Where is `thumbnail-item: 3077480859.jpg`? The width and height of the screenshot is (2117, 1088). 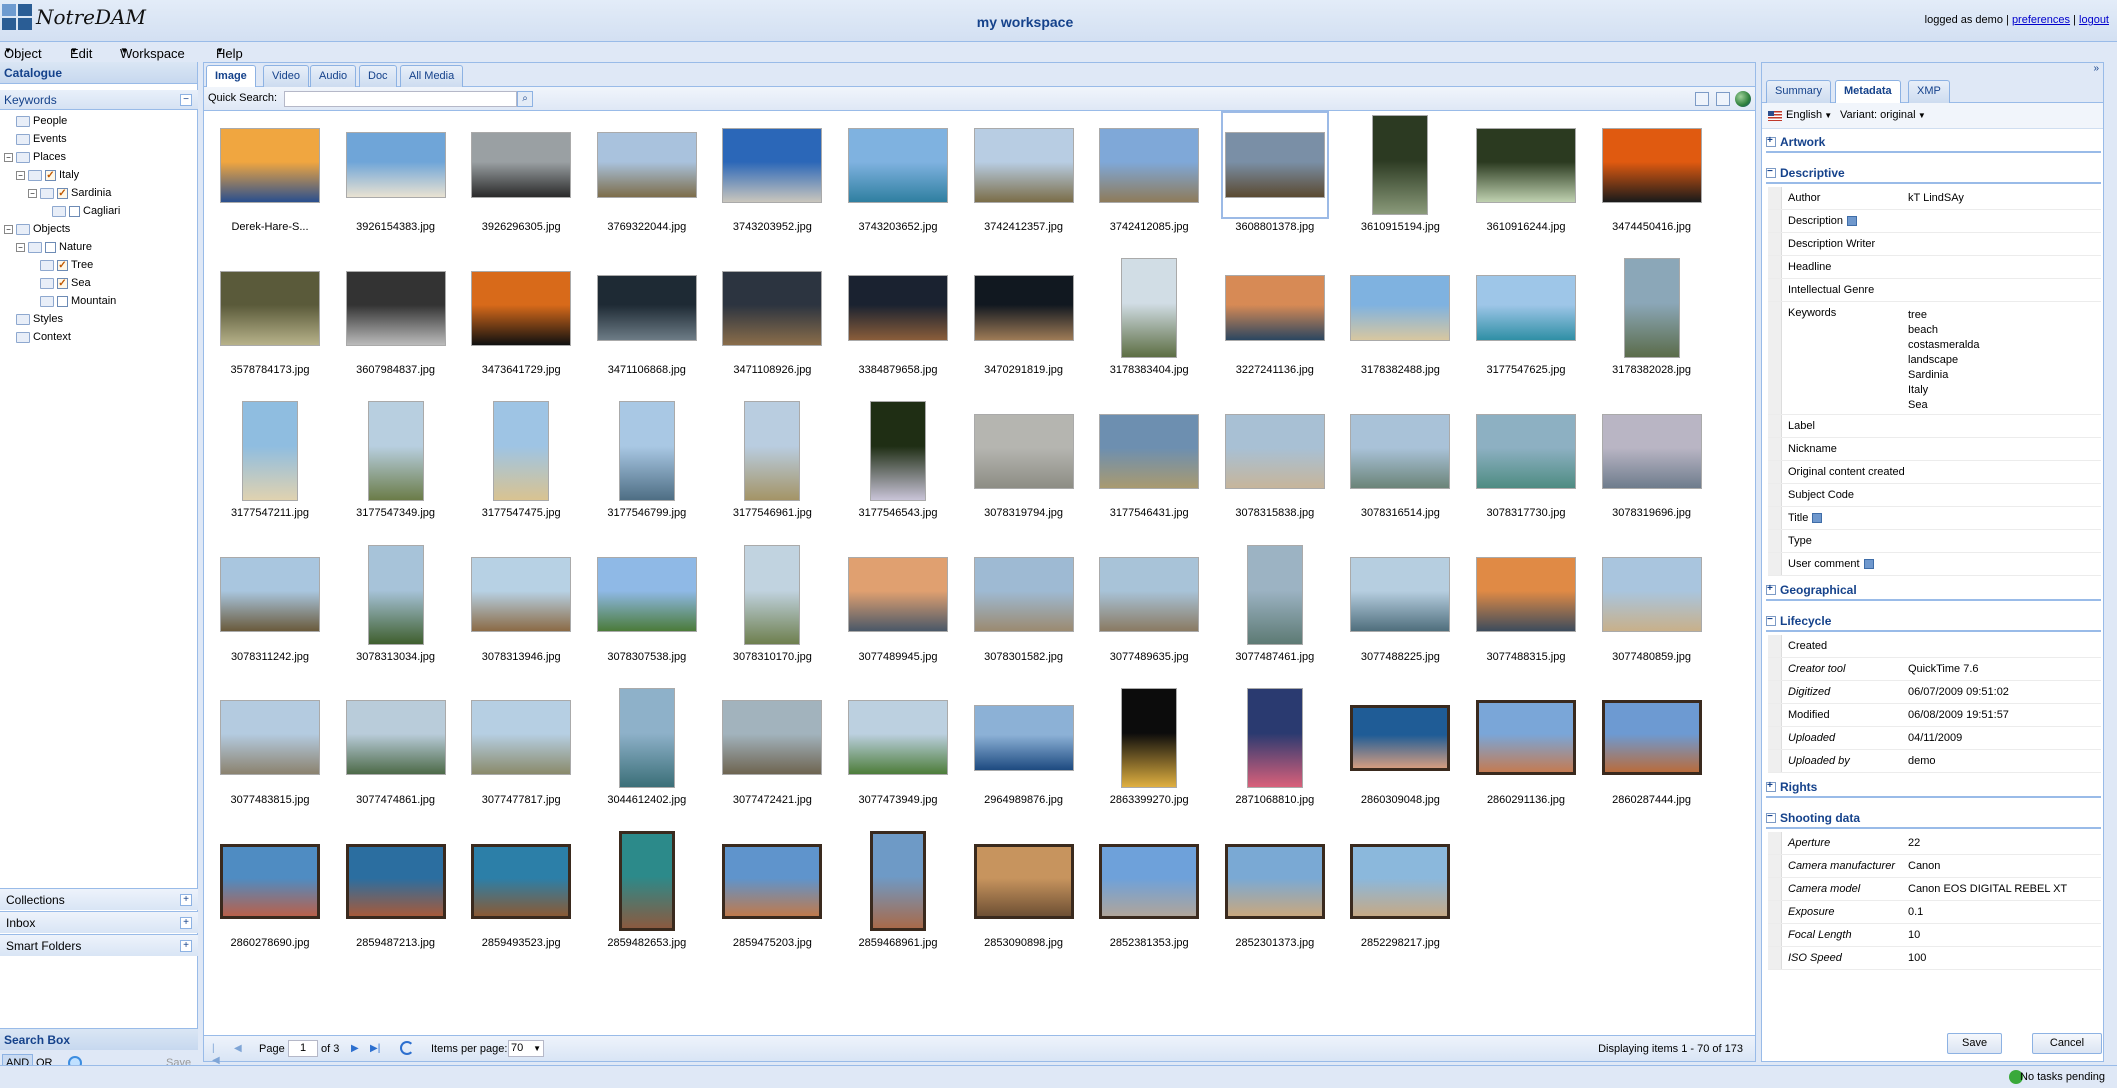
thumbnail-item: 3077480859.jpg is located at coordinates (1652, 614).